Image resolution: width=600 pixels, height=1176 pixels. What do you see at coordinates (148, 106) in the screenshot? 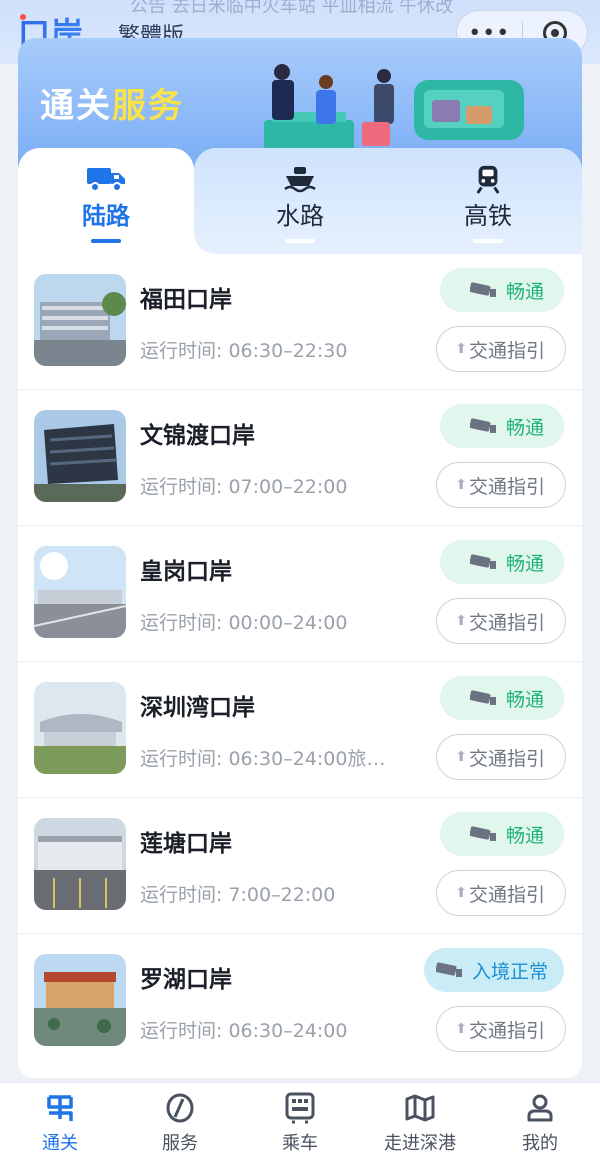
I see `banner-title-part2: 服务` at bounding box center [148, 106].